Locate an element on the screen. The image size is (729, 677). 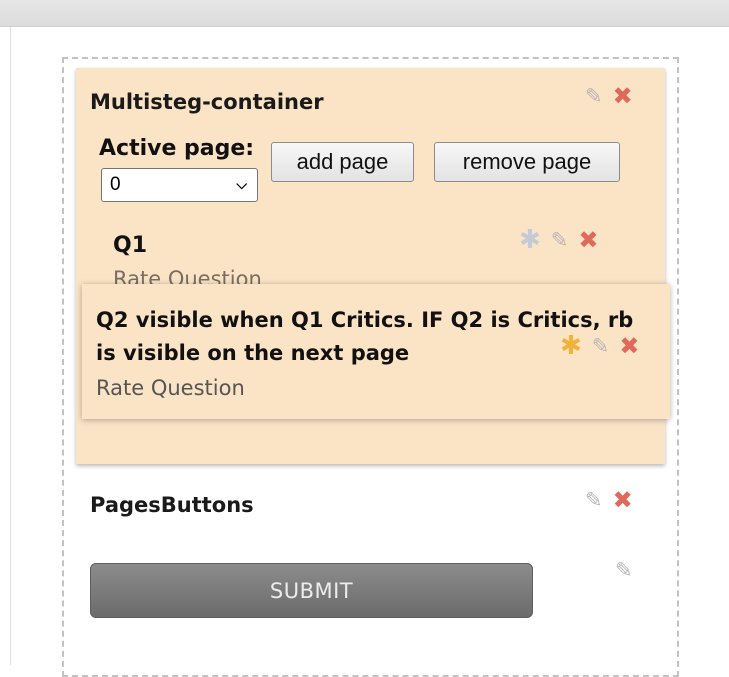
remove-page-button: remove page is located at coordinates (527, 162).